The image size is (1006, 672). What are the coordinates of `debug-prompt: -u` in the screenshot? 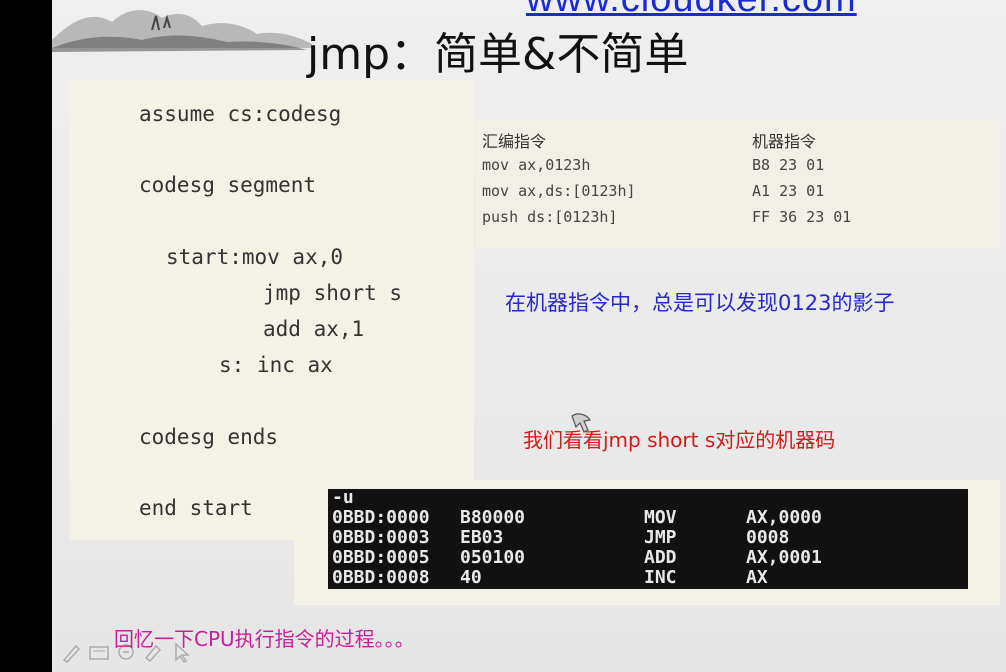 It's located at (343, 497).